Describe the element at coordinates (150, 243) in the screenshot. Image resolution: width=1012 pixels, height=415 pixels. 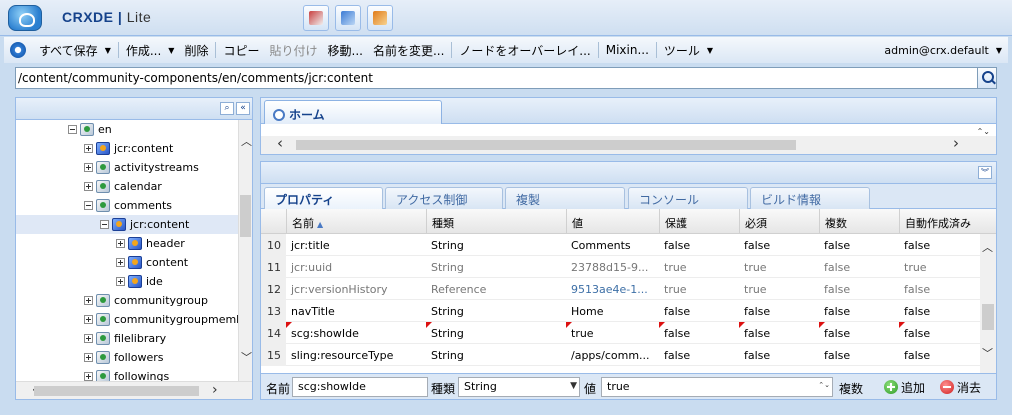
I see `tree-node: header` at that location.